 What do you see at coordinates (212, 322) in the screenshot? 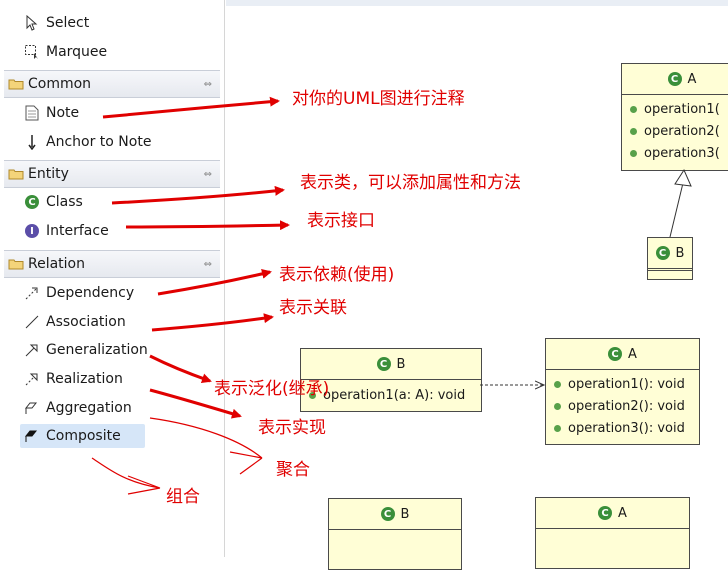
I see `red-arrow-association` at bounding box center [212, 322].